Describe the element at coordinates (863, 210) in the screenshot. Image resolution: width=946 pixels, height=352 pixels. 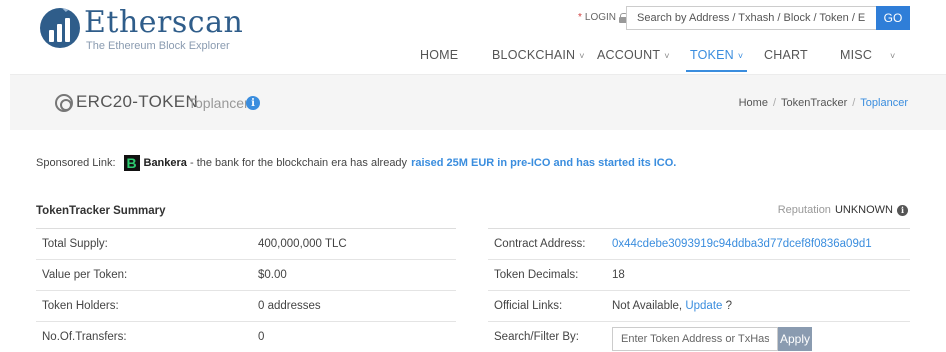
I see `reputation-value: UNKNOWN` at that location.